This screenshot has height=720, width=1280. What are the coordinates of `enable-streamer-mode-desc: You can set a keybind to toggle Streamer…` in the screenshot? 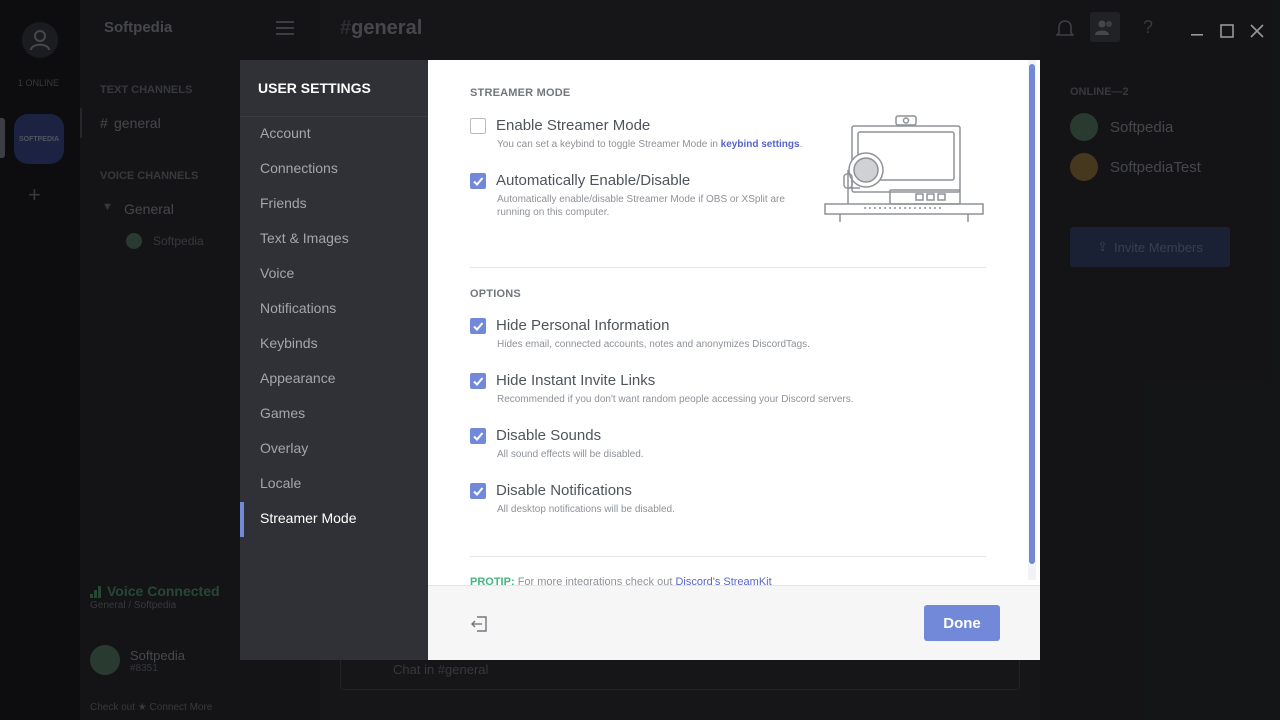 It's located at (649, 144).